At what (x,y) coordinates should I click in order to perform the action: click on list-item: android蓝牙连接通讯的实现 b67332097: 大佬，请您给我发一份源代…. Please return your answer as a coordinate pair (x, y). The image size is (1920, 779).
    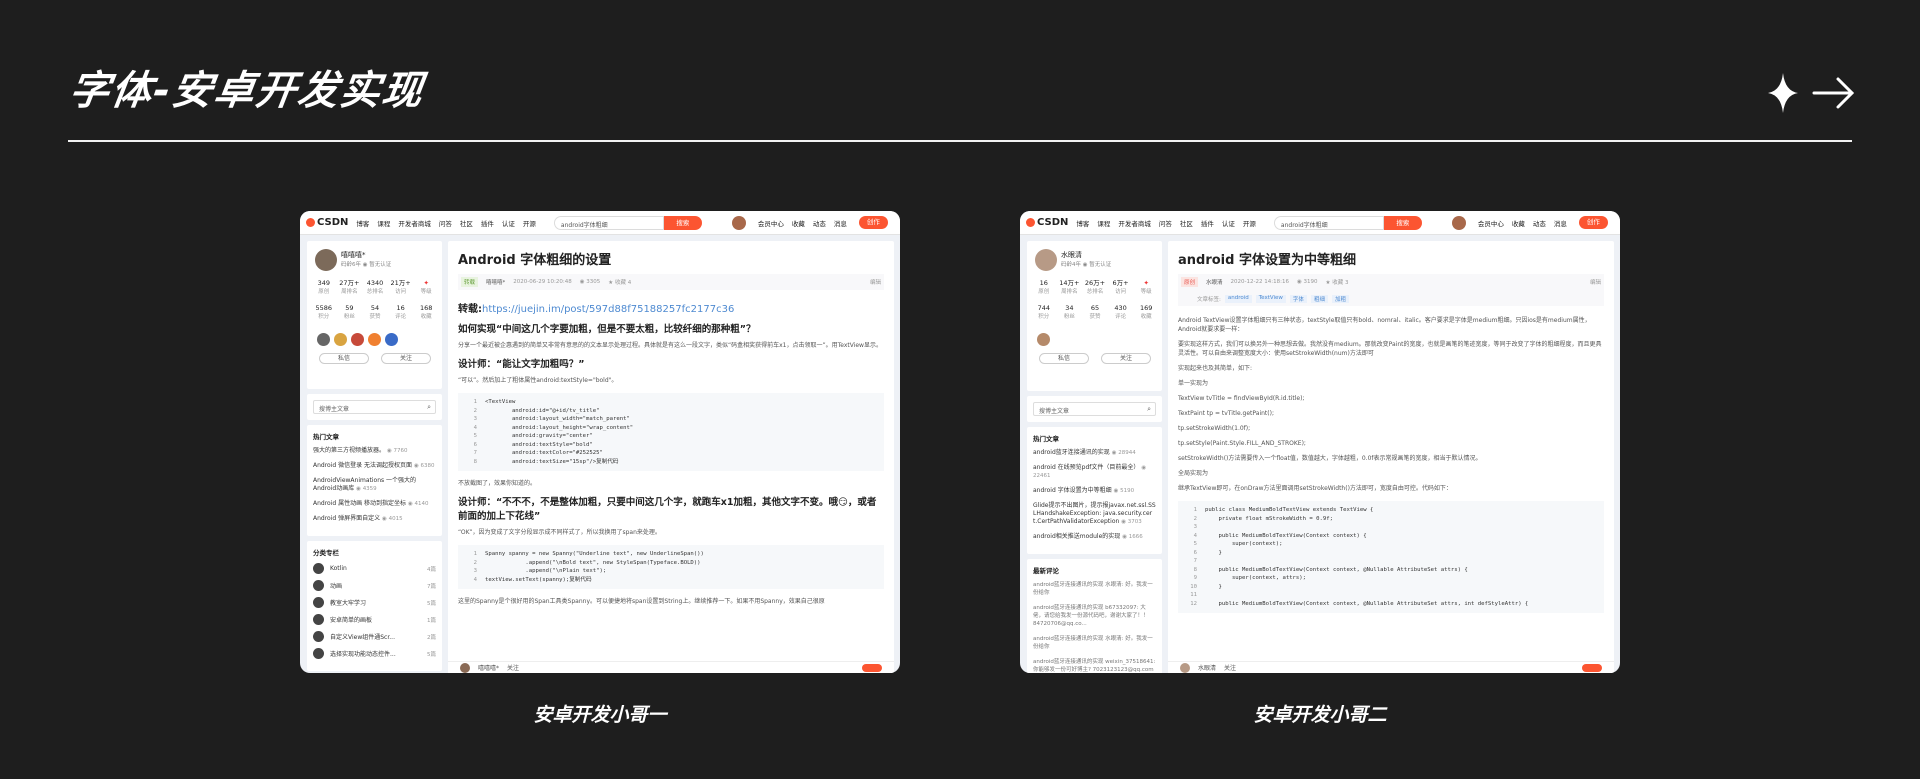
    Looking at the image, I should click on (1094, 616).